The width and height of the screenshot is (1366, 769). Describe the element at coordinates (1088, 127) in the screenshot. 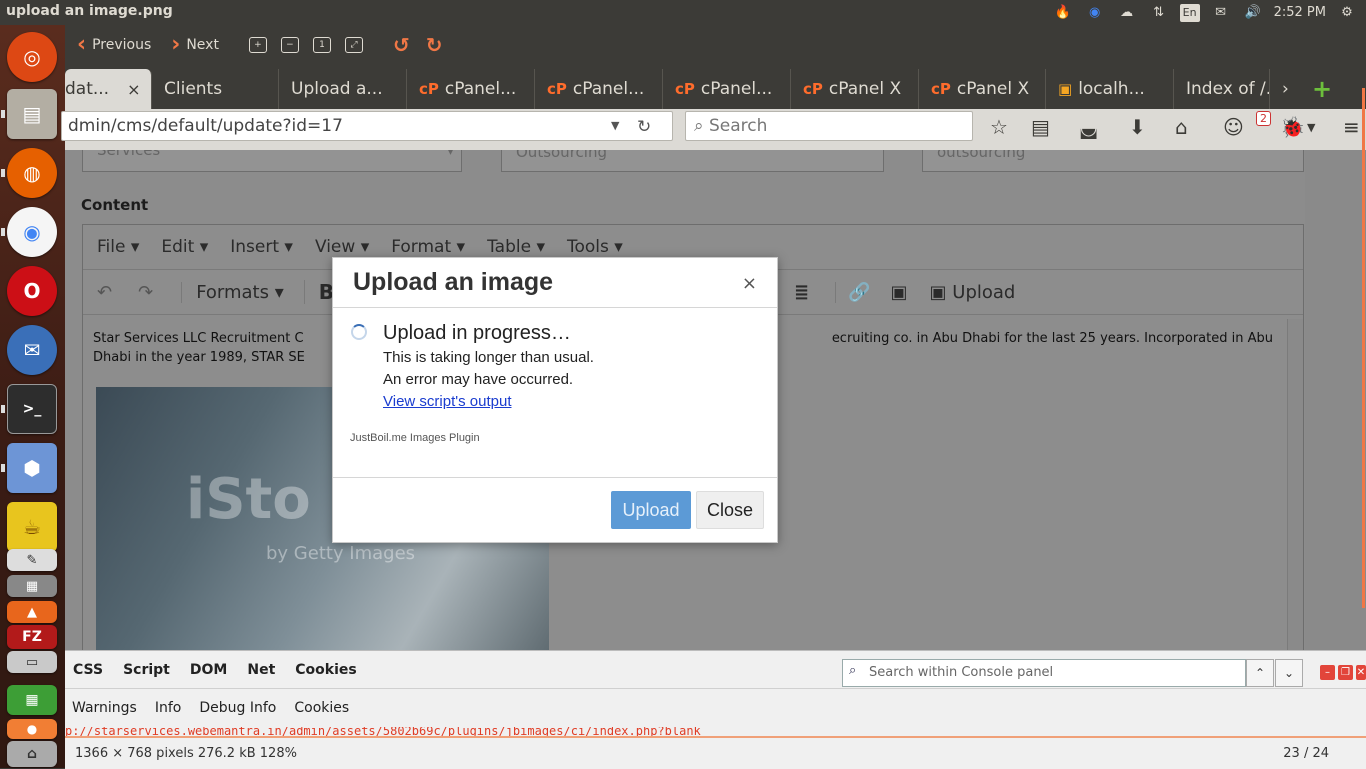

I see `pocket-icon: ◛` at that location.